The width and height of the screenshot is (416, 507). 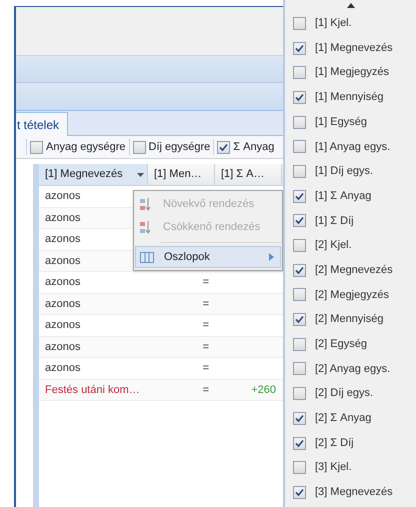 I want to click on table-cell-text: +260, so click(x=263, y=390).